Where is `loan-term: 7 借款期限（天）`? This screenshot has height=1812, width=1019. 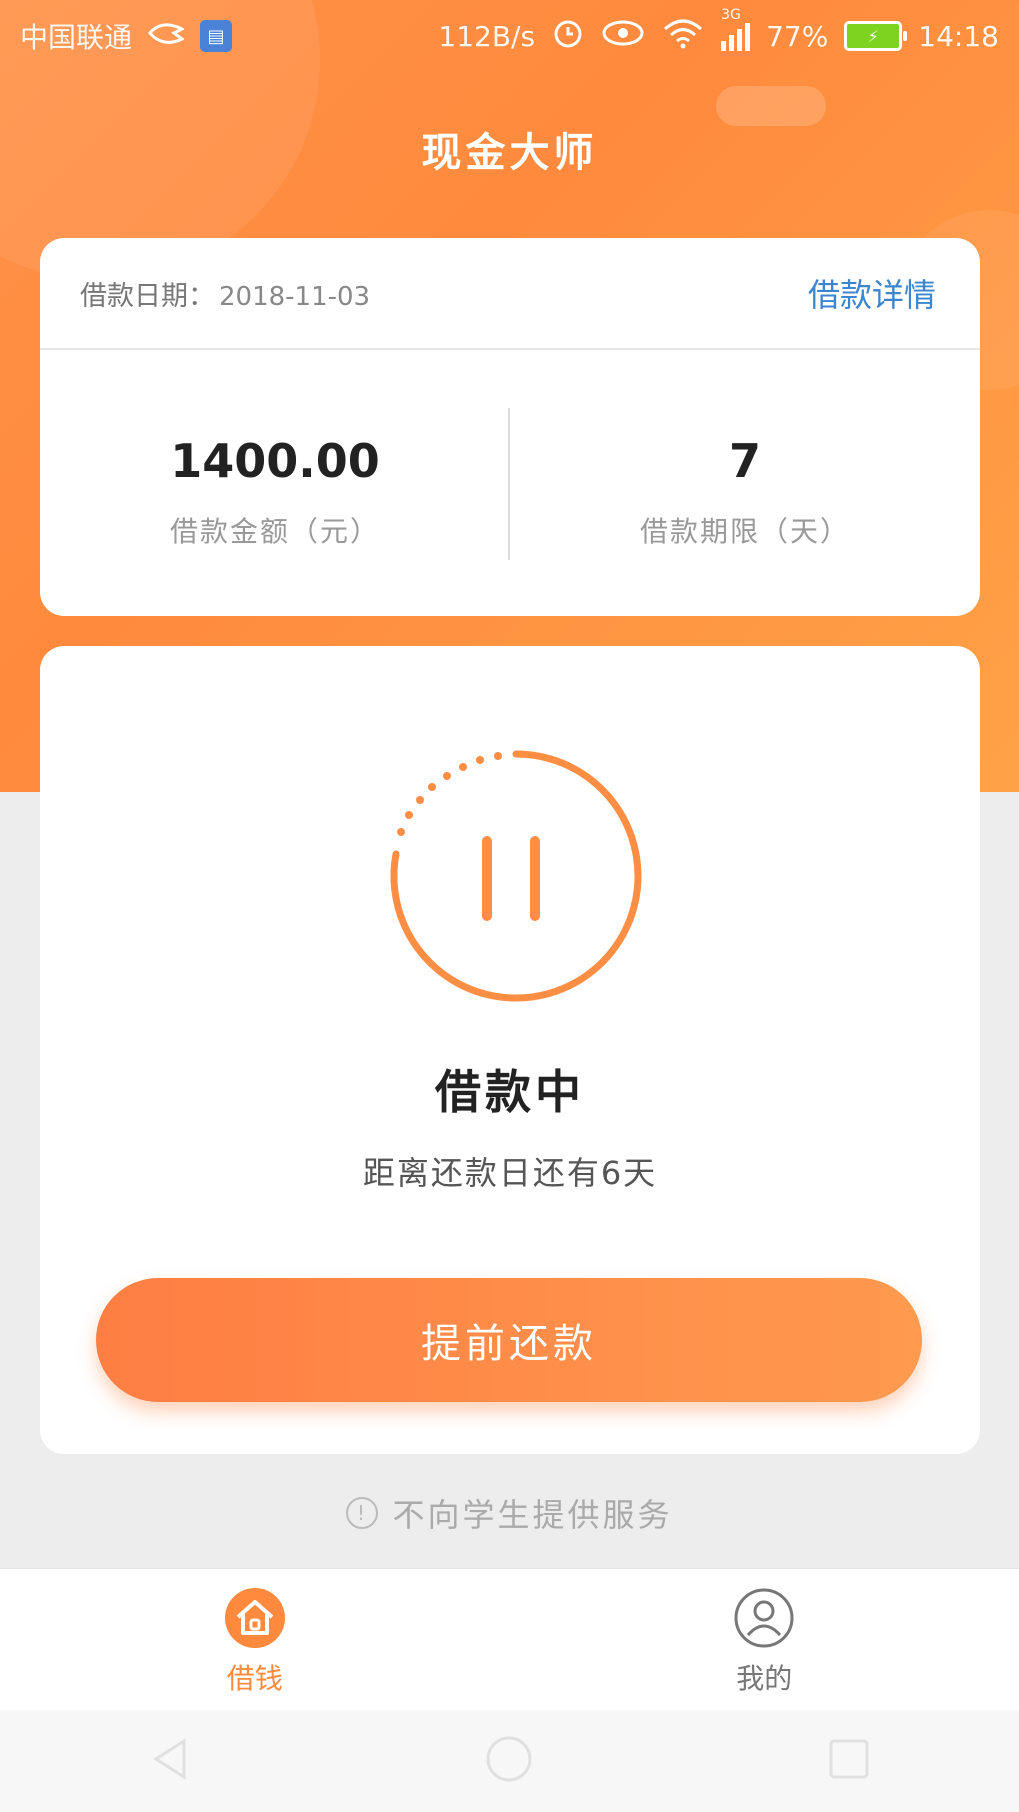
loan-term: 7 借款期限（天） is located at coordinates (745, 483).